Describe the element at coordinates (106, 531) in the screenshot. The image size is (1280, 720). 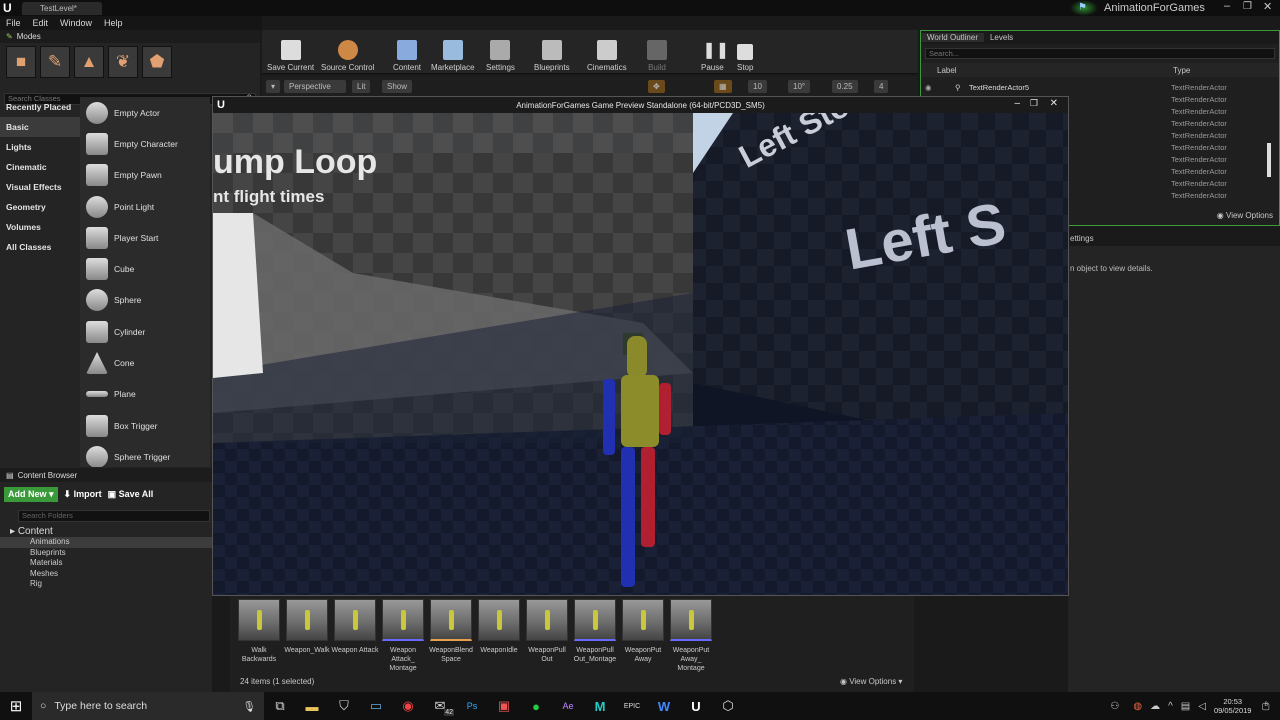
I see `content-root-folder: ▸ Content` at that location.